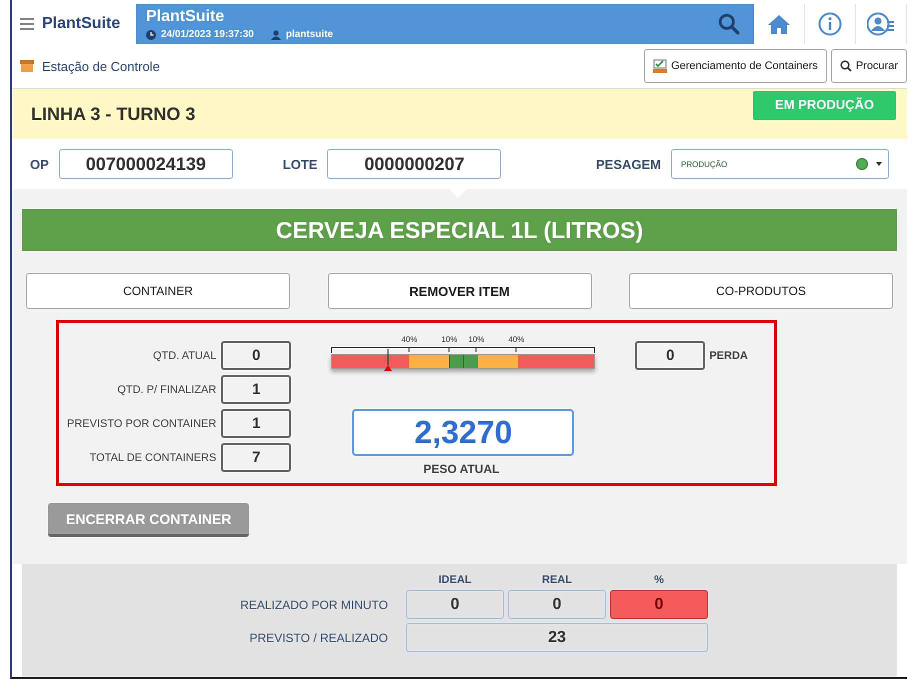 This screenshot has width=915, height=679. What do you see at coordinates (659, 580) in the screenshot?
I see `column-header: %` at bounding box center [659, 580].